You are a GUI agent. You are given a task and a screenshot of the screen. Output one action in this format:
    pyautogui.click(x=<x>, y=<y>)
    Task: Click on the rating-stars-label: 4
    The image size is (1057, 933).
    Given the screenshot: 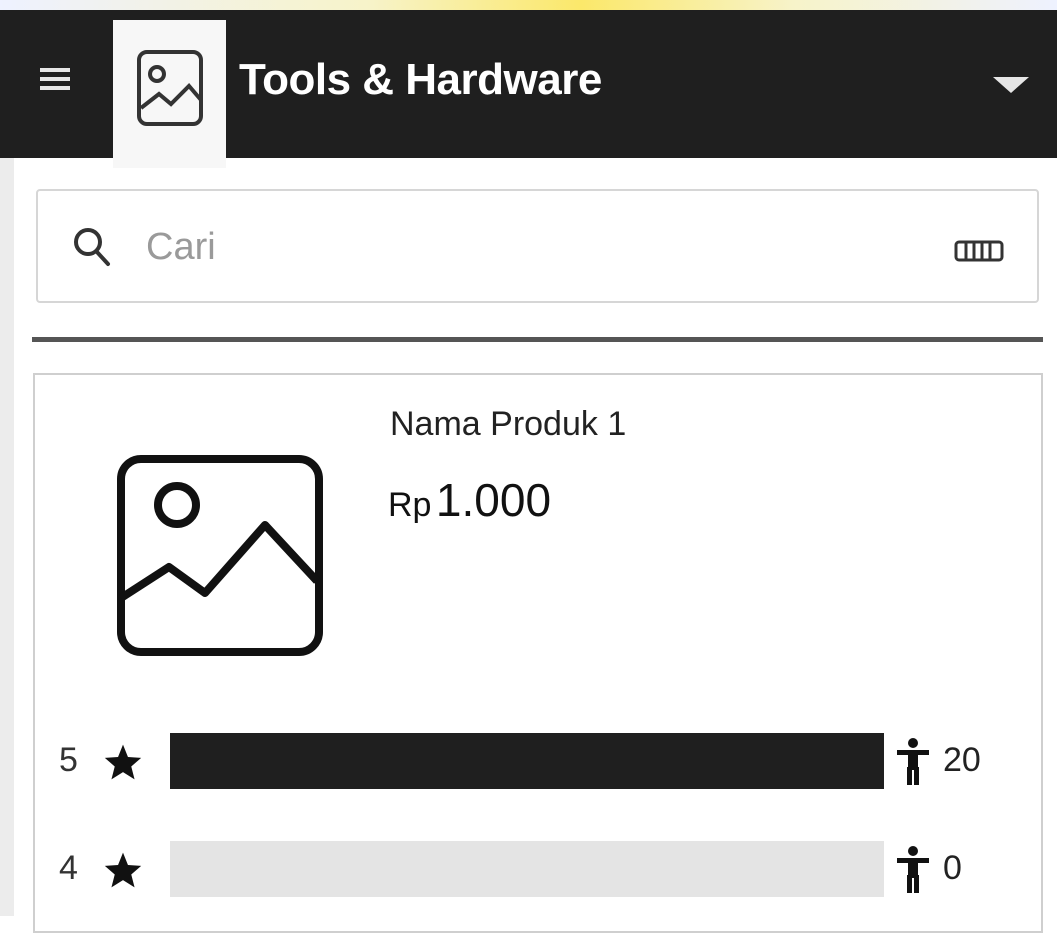 What is the action you would take?
    pyautogui.click(x=68, y=868)
    